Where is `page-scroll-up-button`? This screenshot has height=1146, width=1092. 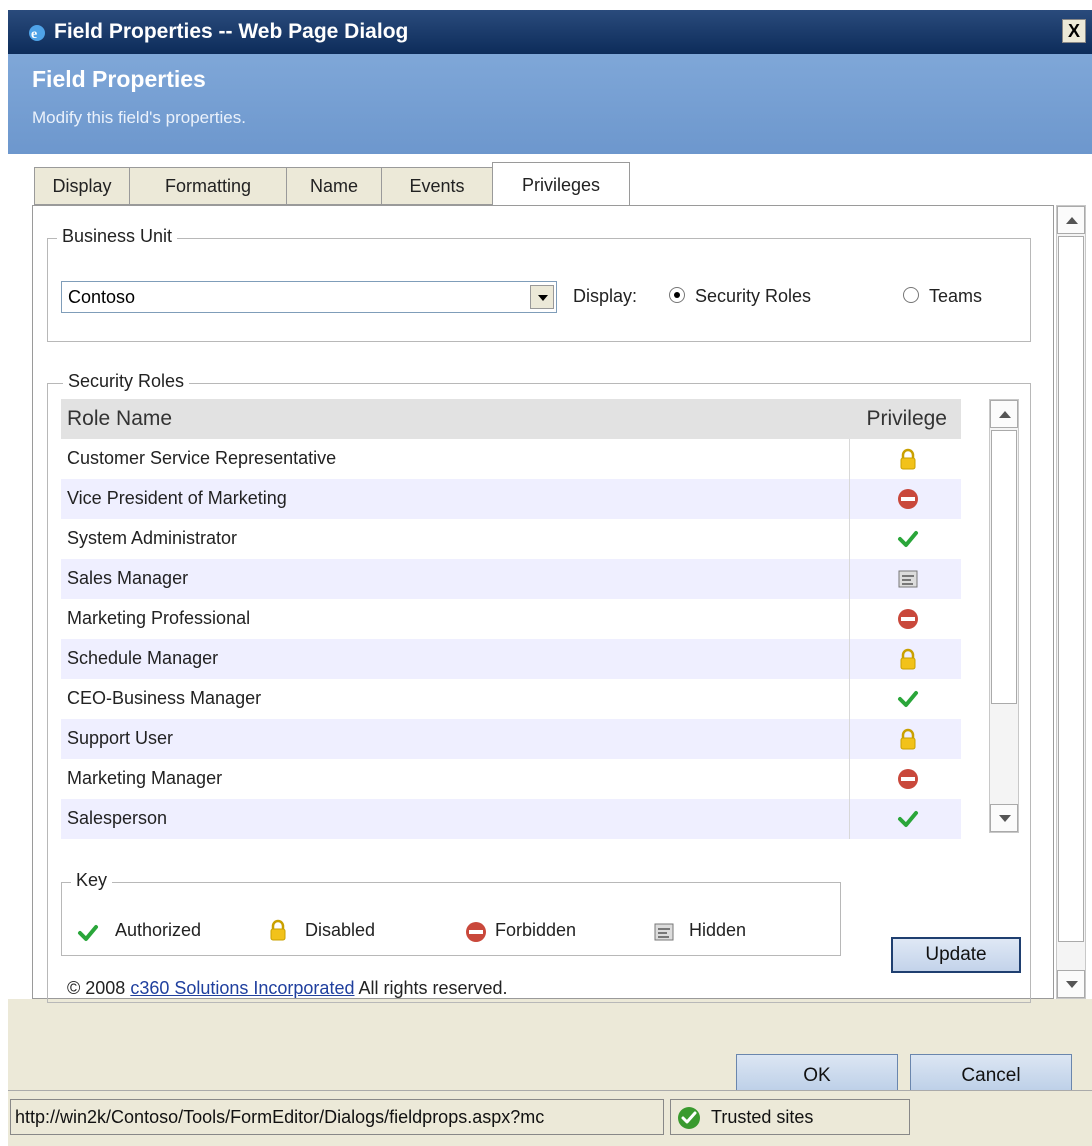
page-scroll-up-button is located at coordinates (1071, 220).